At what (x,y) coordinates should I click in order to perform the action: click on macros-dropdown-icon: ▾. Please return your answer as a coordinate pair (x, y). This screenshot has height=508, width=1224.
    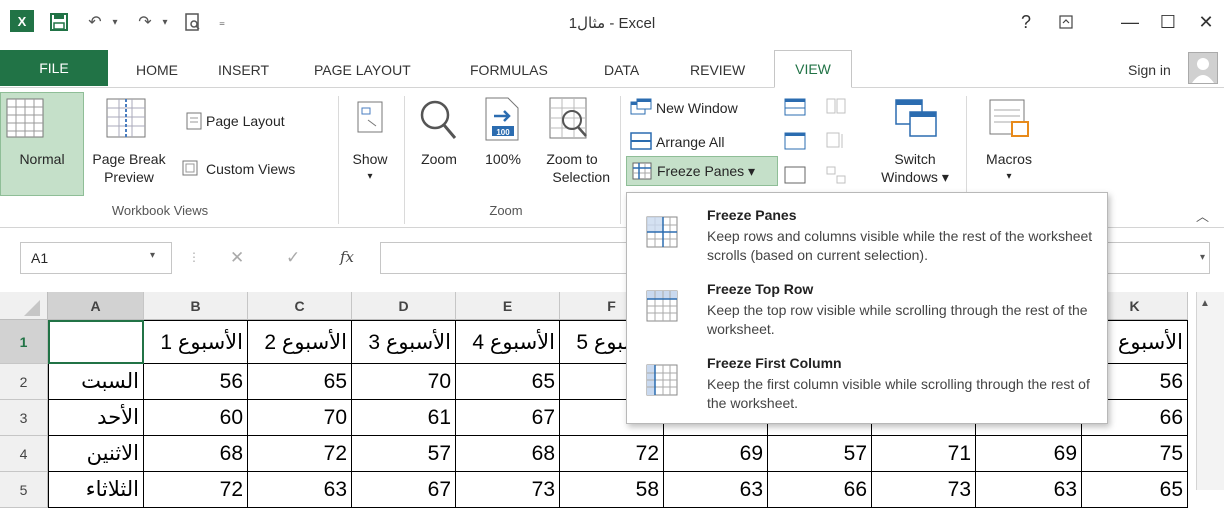
    Looking at the image, I should click on (1009, 177).